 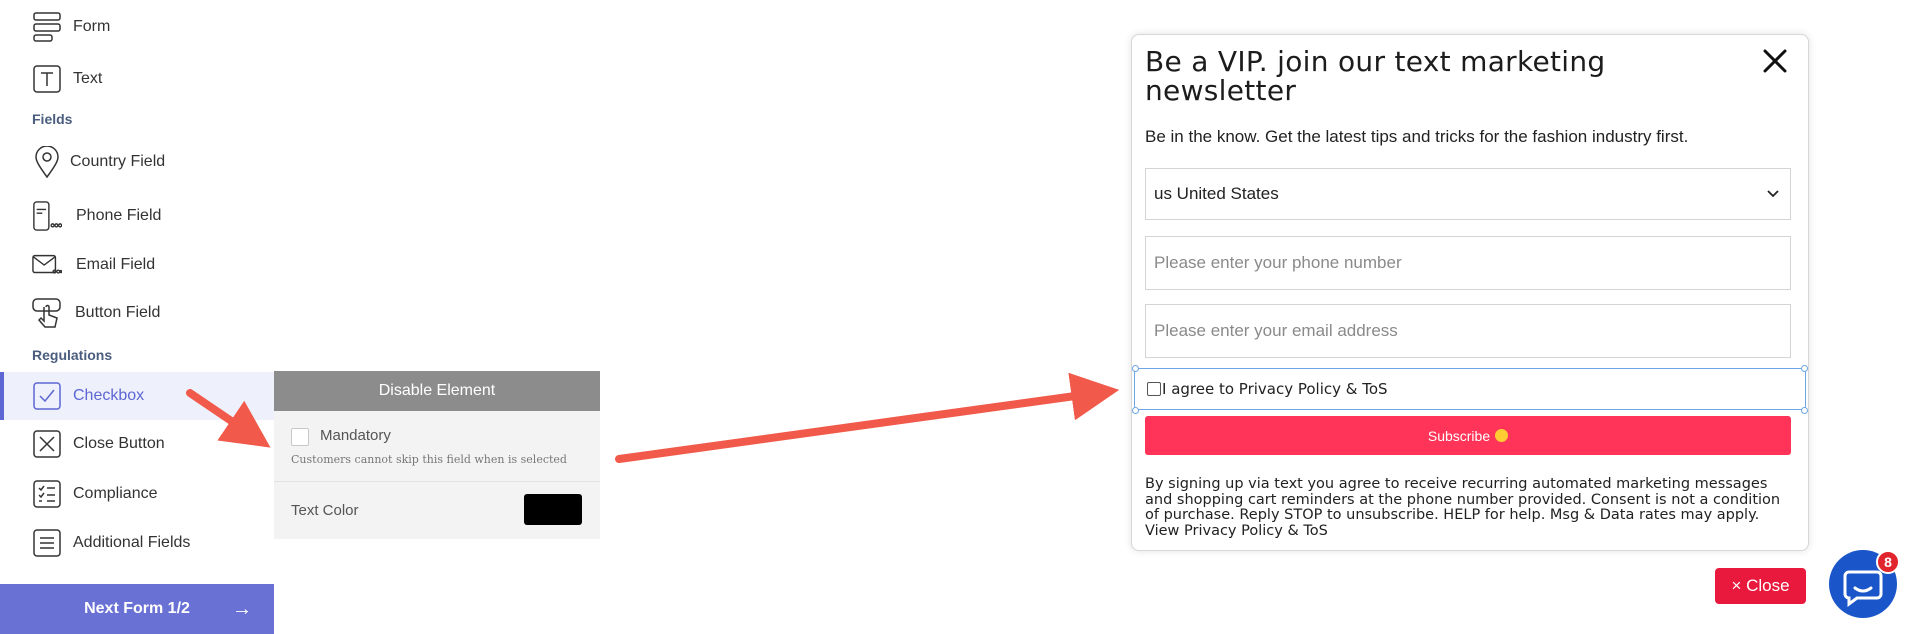 I want to click on sidebar-item-label: Phone Field, so click(x=119, y=215).